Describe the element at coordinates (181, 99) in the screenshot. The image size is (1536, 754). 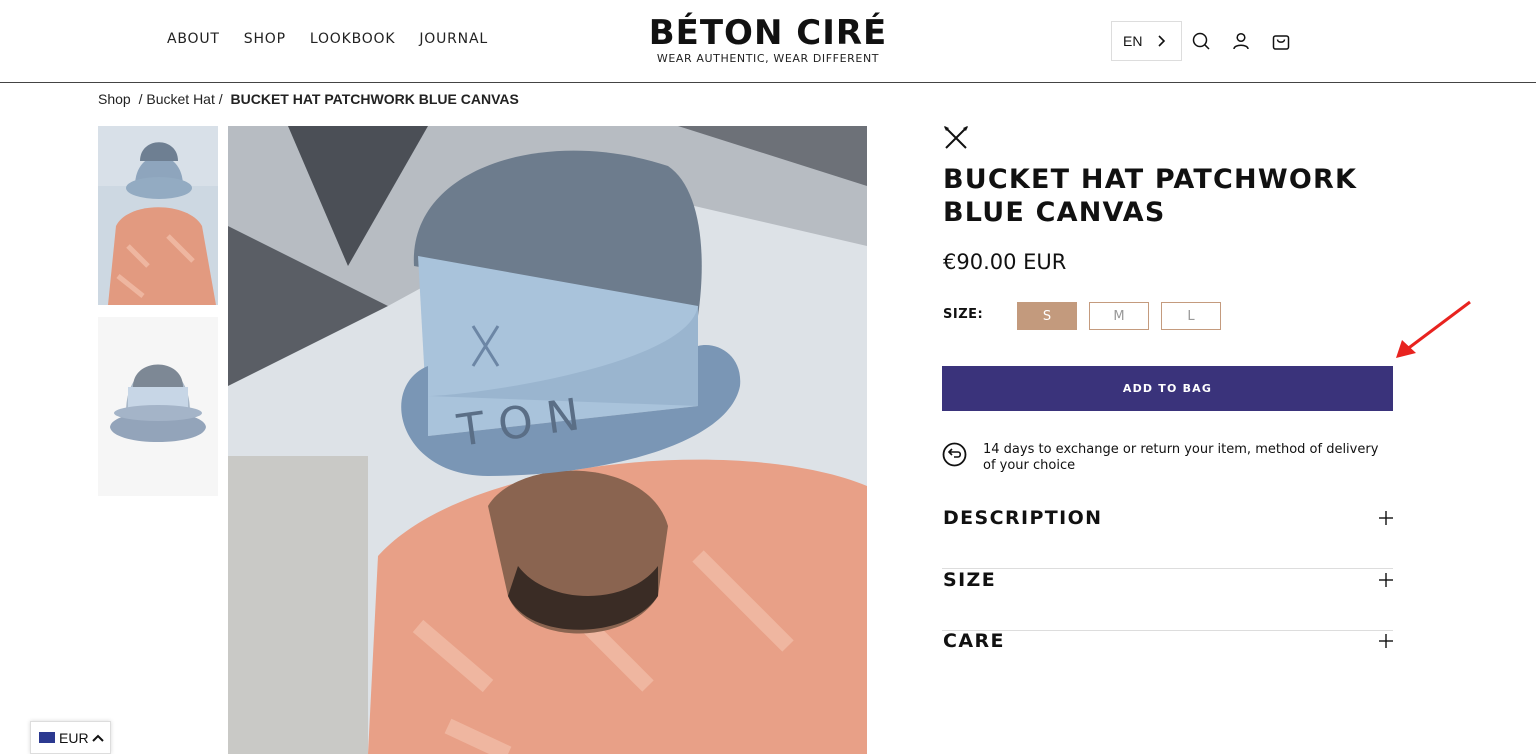
I see `breadcrumb-bucket-hat: / Bucket Hat /` at that location.